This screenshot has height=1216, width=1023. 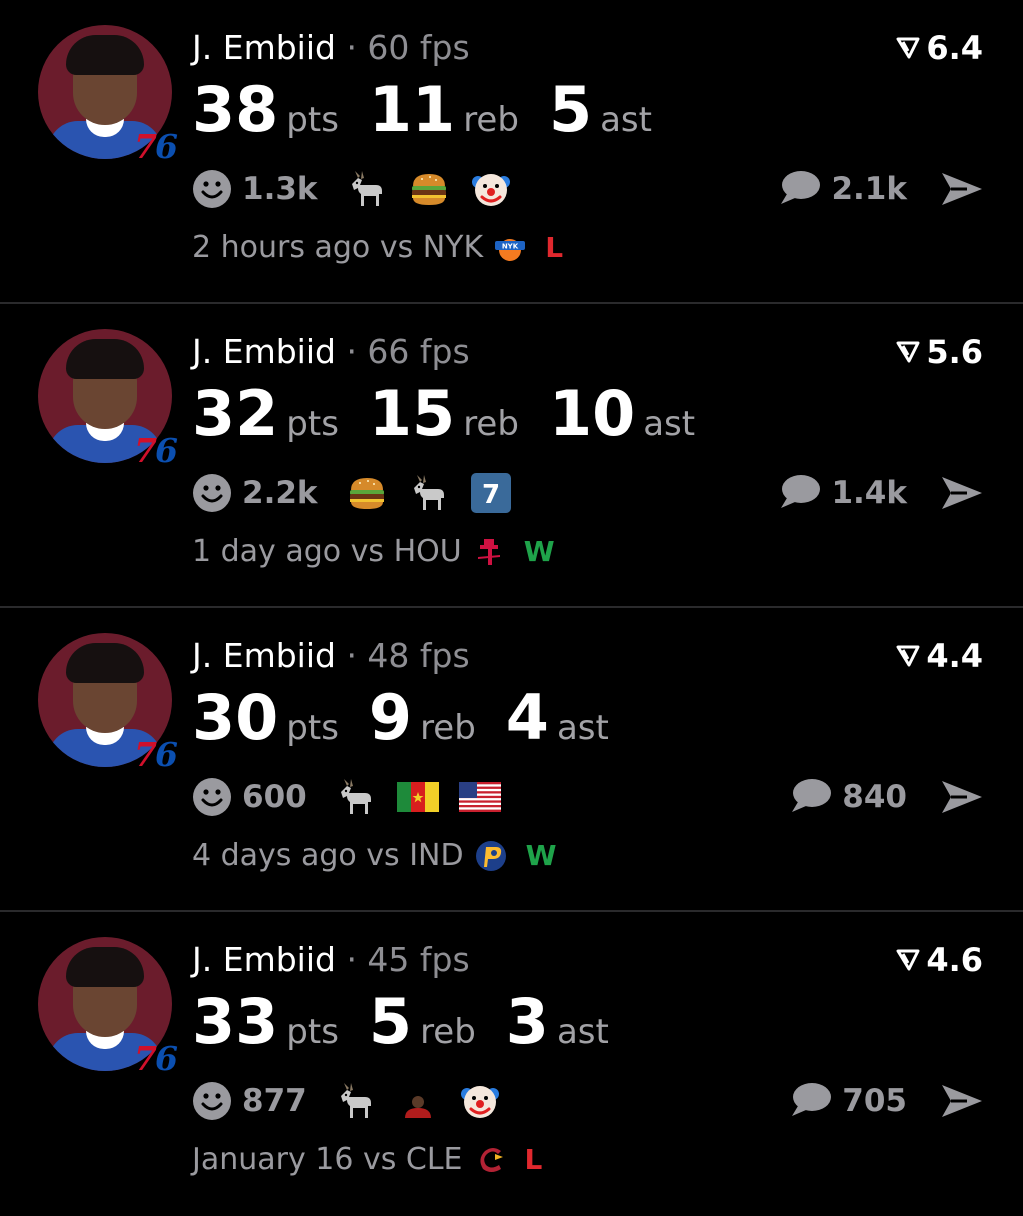 I want to click on reaction-bar: 877, so click(x=356, y=1101).